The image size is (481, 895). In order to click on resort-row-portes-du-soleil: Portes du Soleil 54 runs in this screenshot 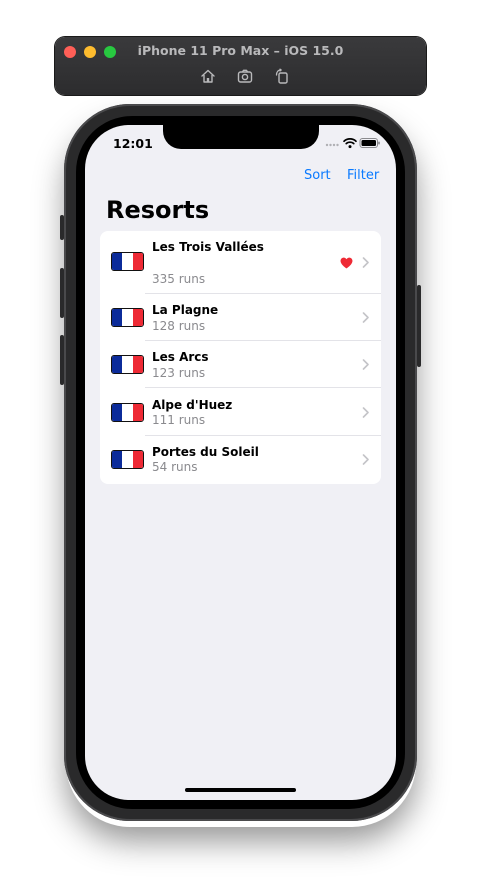, I will do `click(240, 460)`.